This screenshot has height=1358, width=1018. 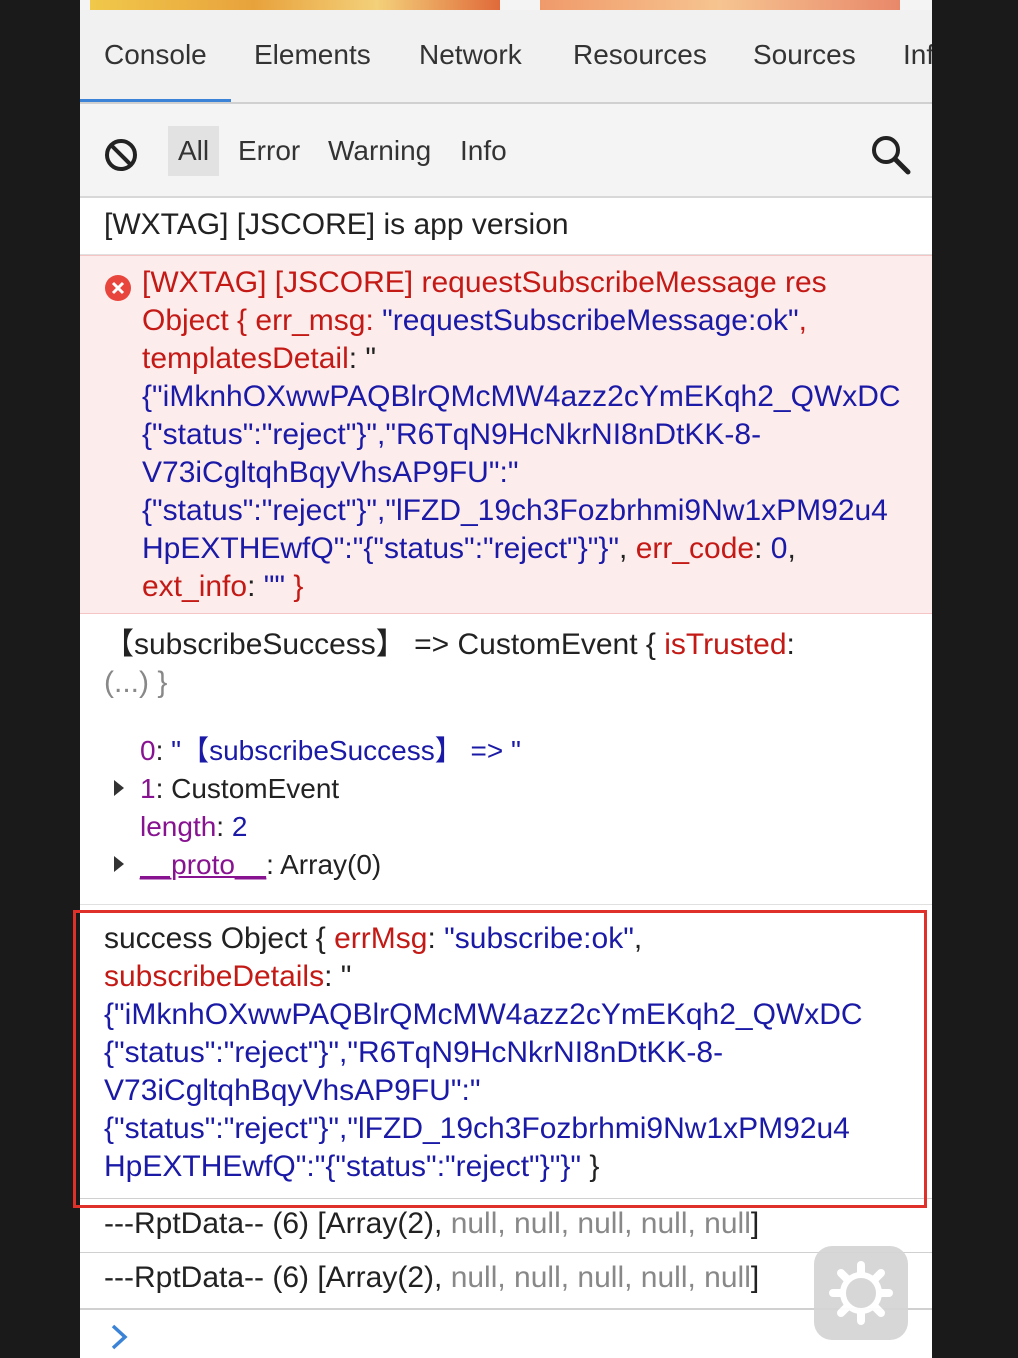 What do you see at coordinates (379, 151) in the screenshot?
I see `filter-warning: Warning` at bounding box center [379, 151].